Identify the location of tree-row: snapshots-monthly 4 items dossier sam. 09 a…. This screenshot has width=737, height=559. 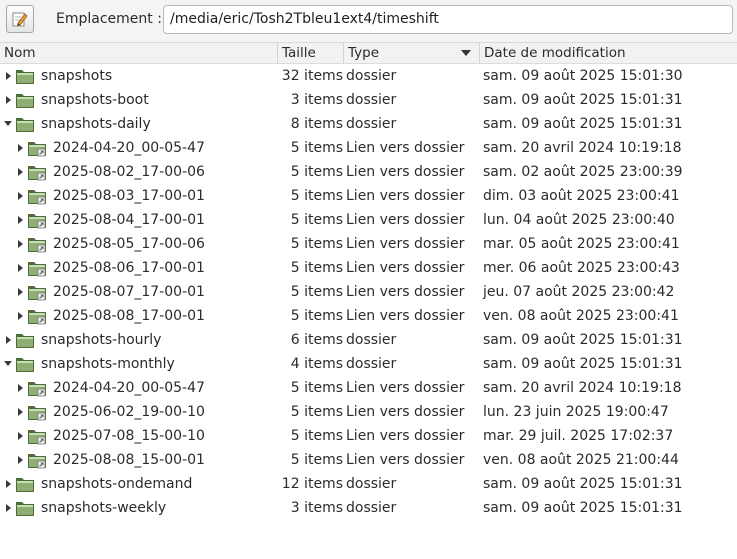
(368, 364).